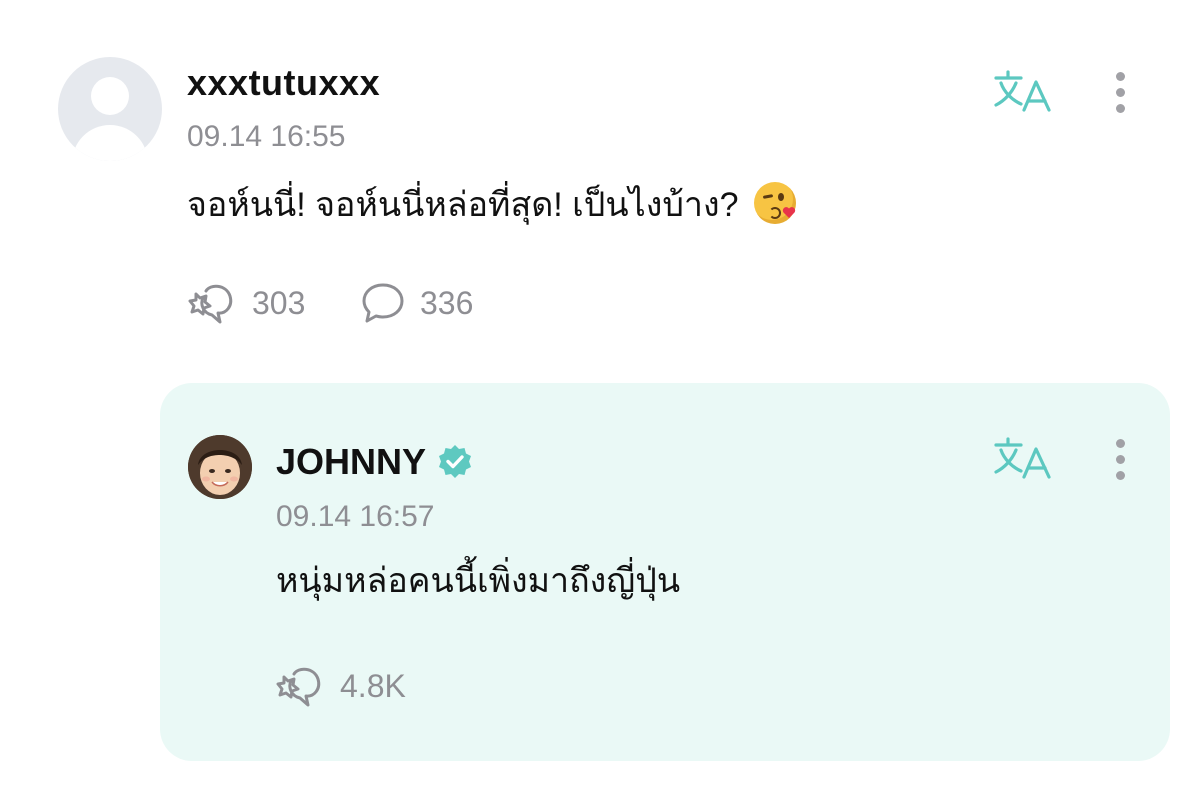  What do you see at coordinates (455, 461) in the screenshot?
I see `verified-badge-icon` at bounding box center [455, 461].